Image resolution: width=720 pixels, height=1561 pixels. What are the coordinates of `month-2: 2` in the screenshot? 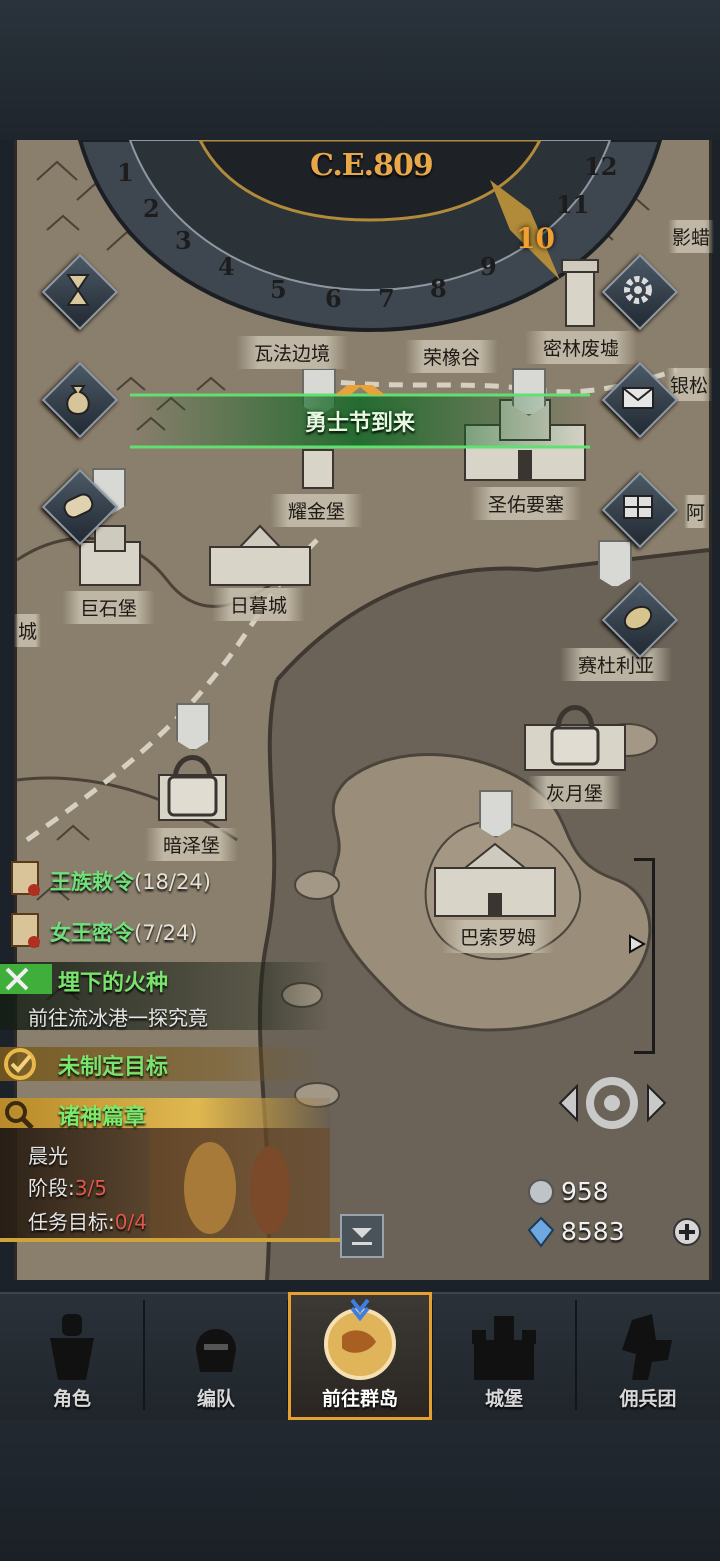 It's located at (151, 208).